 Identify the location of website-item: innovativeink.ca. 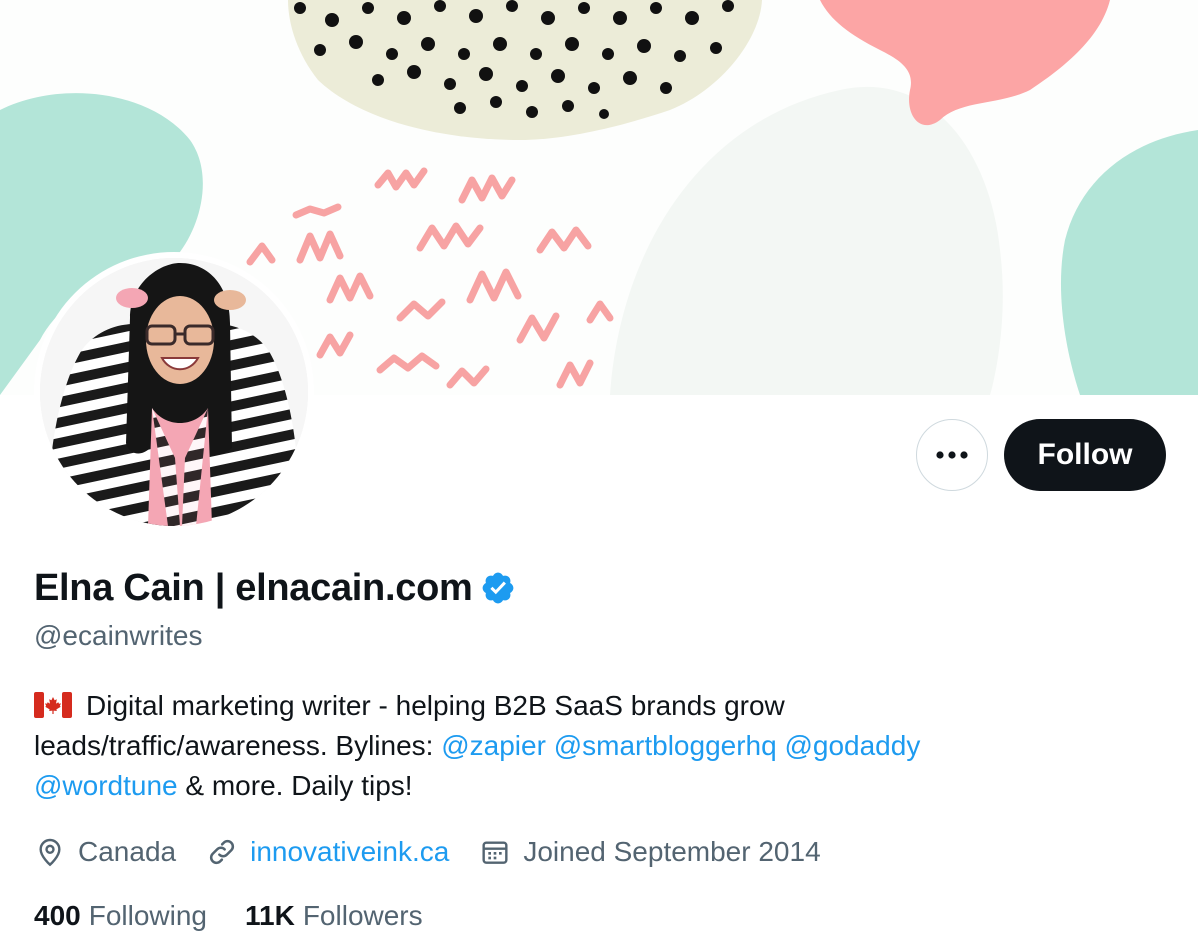
(327, 852).